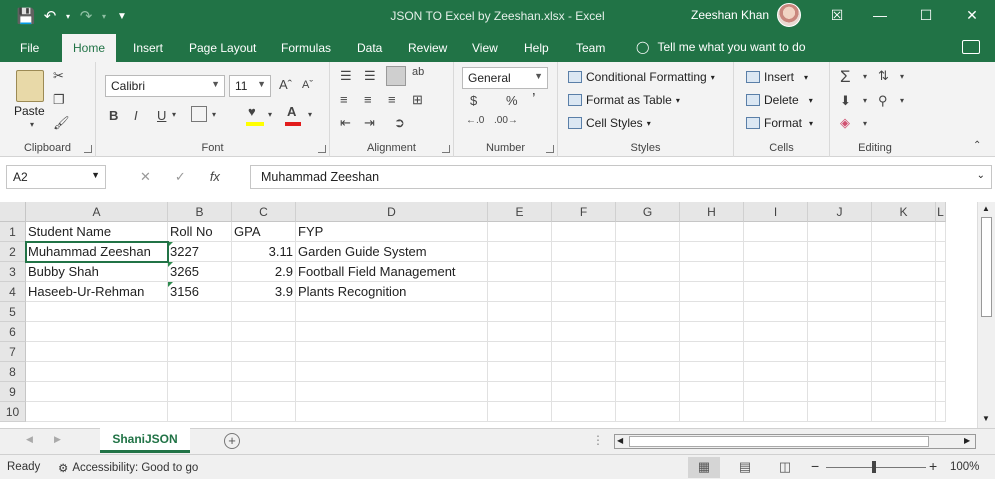 The image size is (995, 479). Describe the element at coordinates (986, 315) in the screenshot. I see `vertical-scrollbar: ▲ ▼` at that location.